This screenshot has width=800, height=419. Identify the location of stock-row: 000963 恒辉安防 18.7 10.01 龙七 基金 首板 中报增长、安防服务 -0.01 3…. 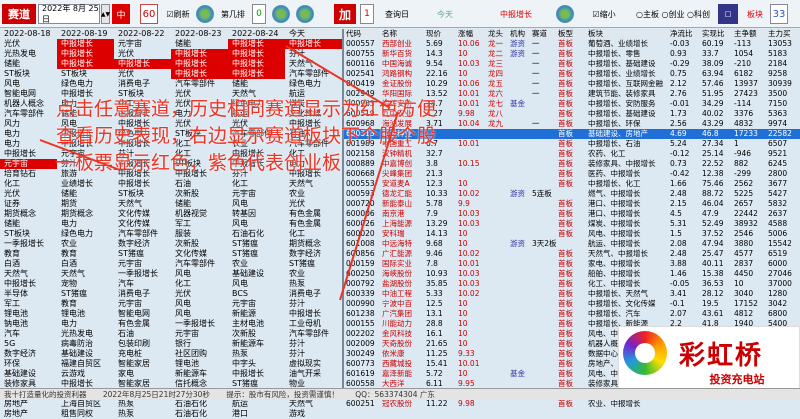
(572, 104).